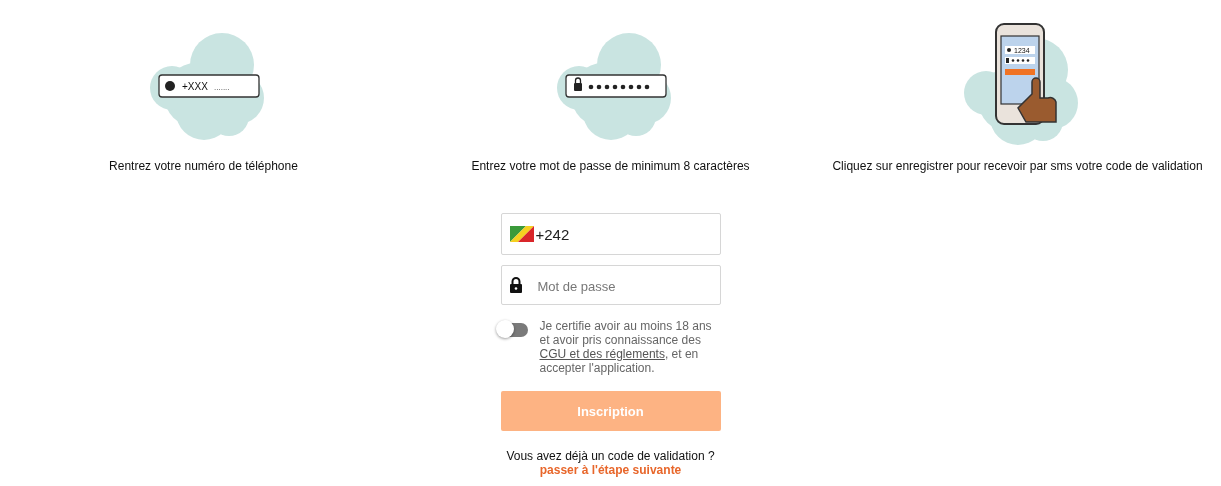 This screenshot has height=486, width=1221. What do you see at coordinates (610, 166) in the screenshot?
I see `step-caption: Entrez votre mot de passe de minimum 8 caractères` at bounding box center [610, 166].